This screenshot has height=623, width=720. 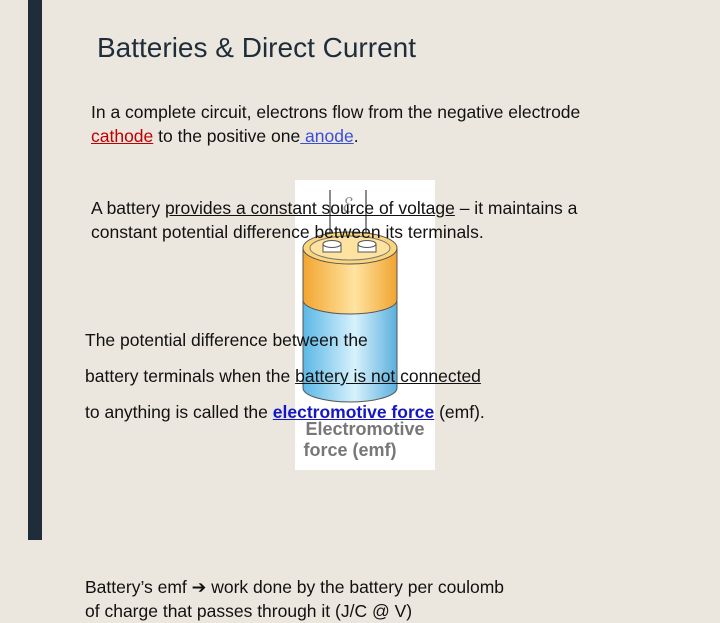 What do you see at coordinates (349, 450) in the screenshot?
I see `figure-caption-2: force (emf)` at bounding box center [349, 450].